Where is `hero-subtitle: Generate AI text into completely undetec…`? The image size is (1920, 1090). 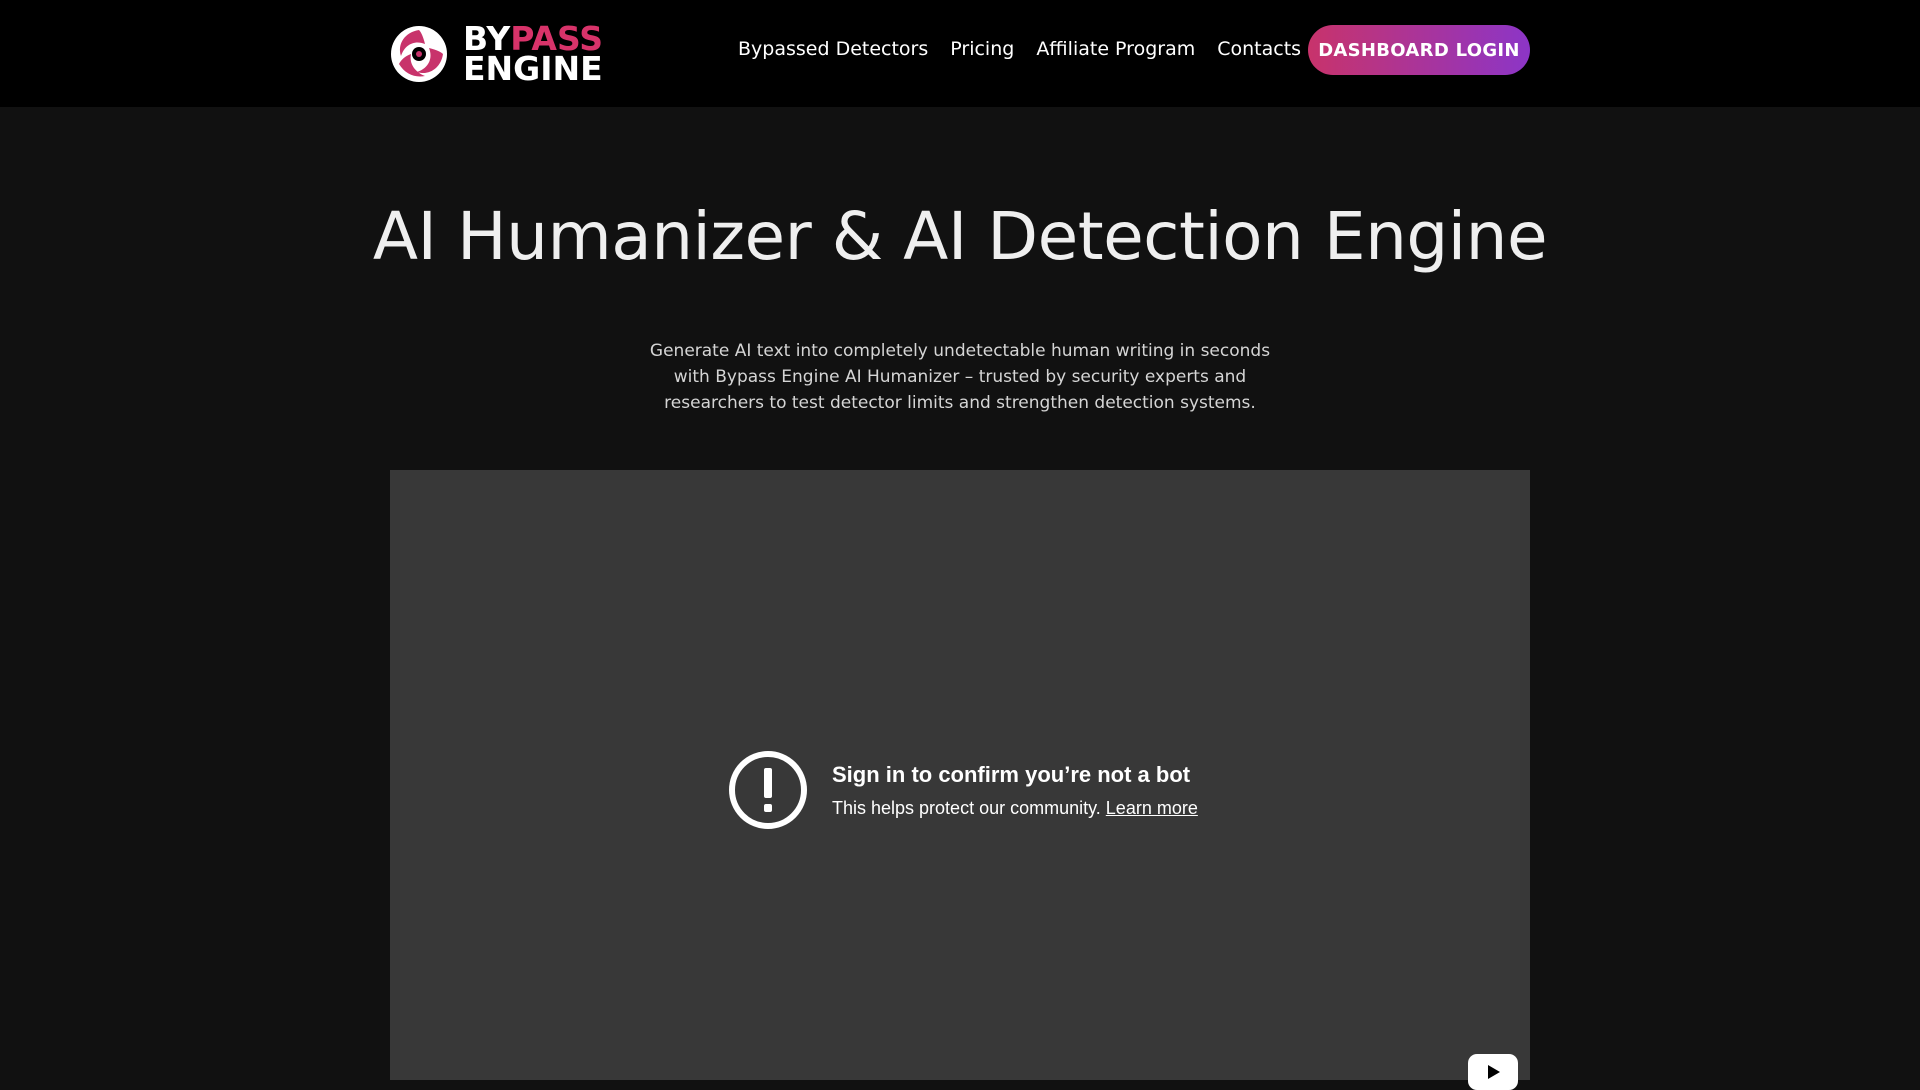 hero-subtitle: Generate AI text into completely undetec… is located at coordinates (960, 377).